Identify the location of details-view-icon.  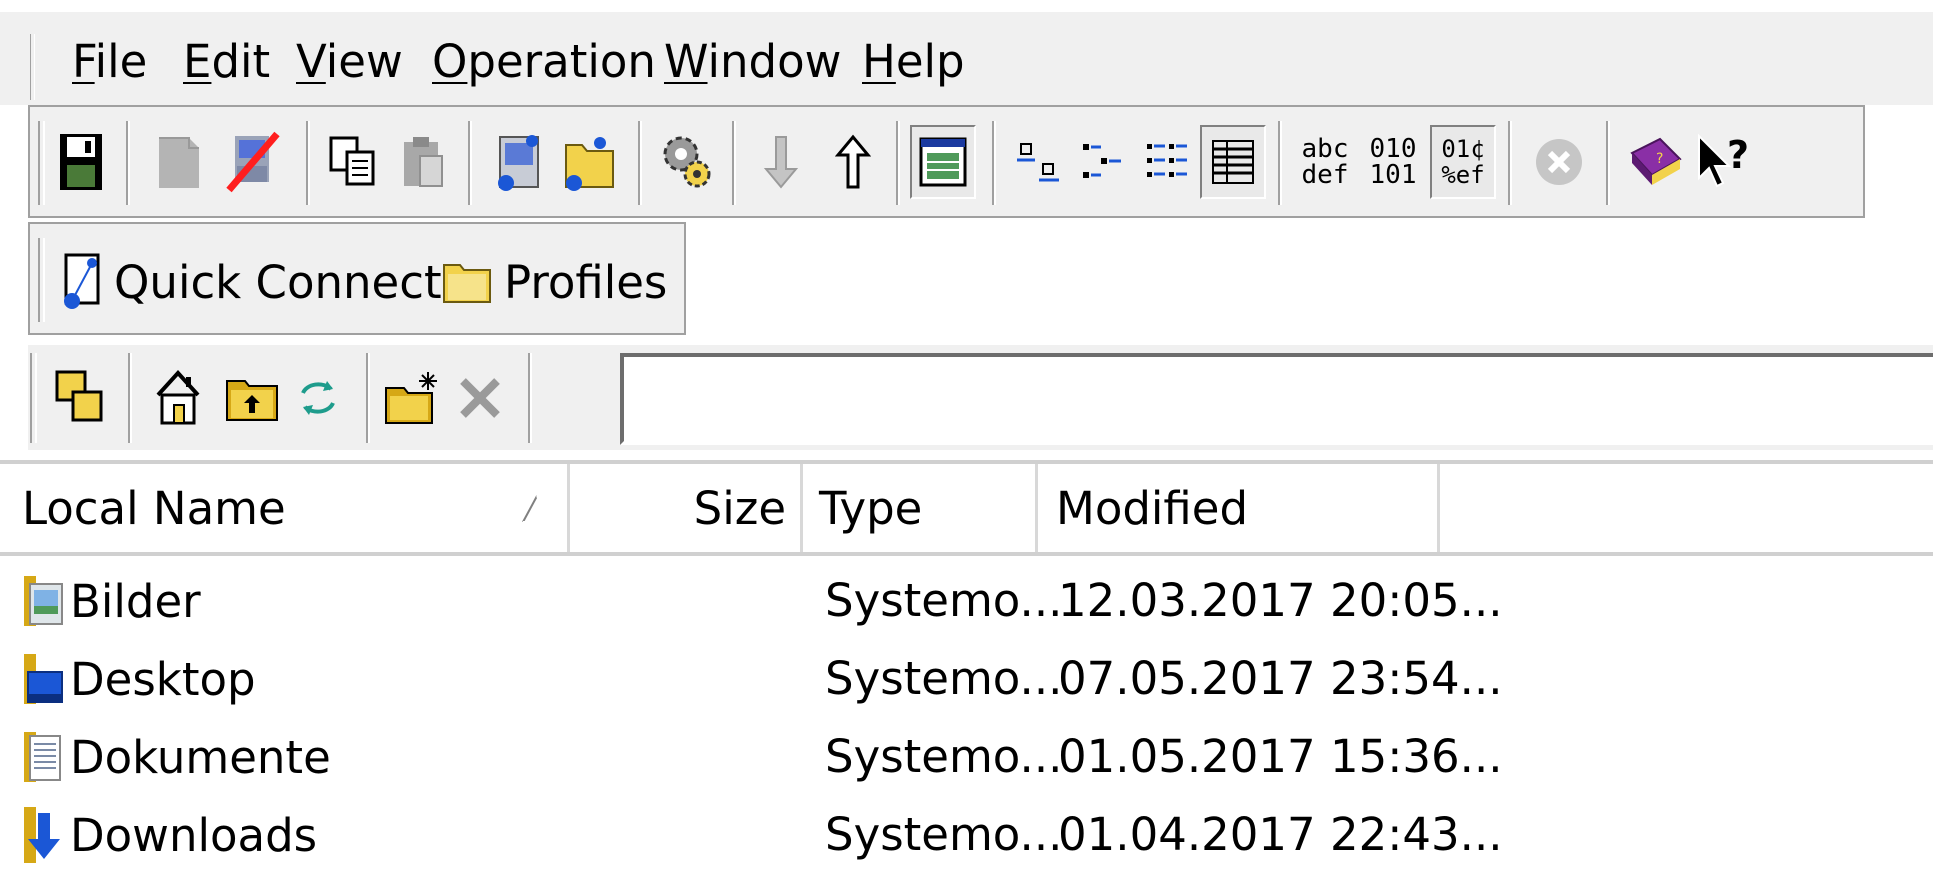
(1233, 162).